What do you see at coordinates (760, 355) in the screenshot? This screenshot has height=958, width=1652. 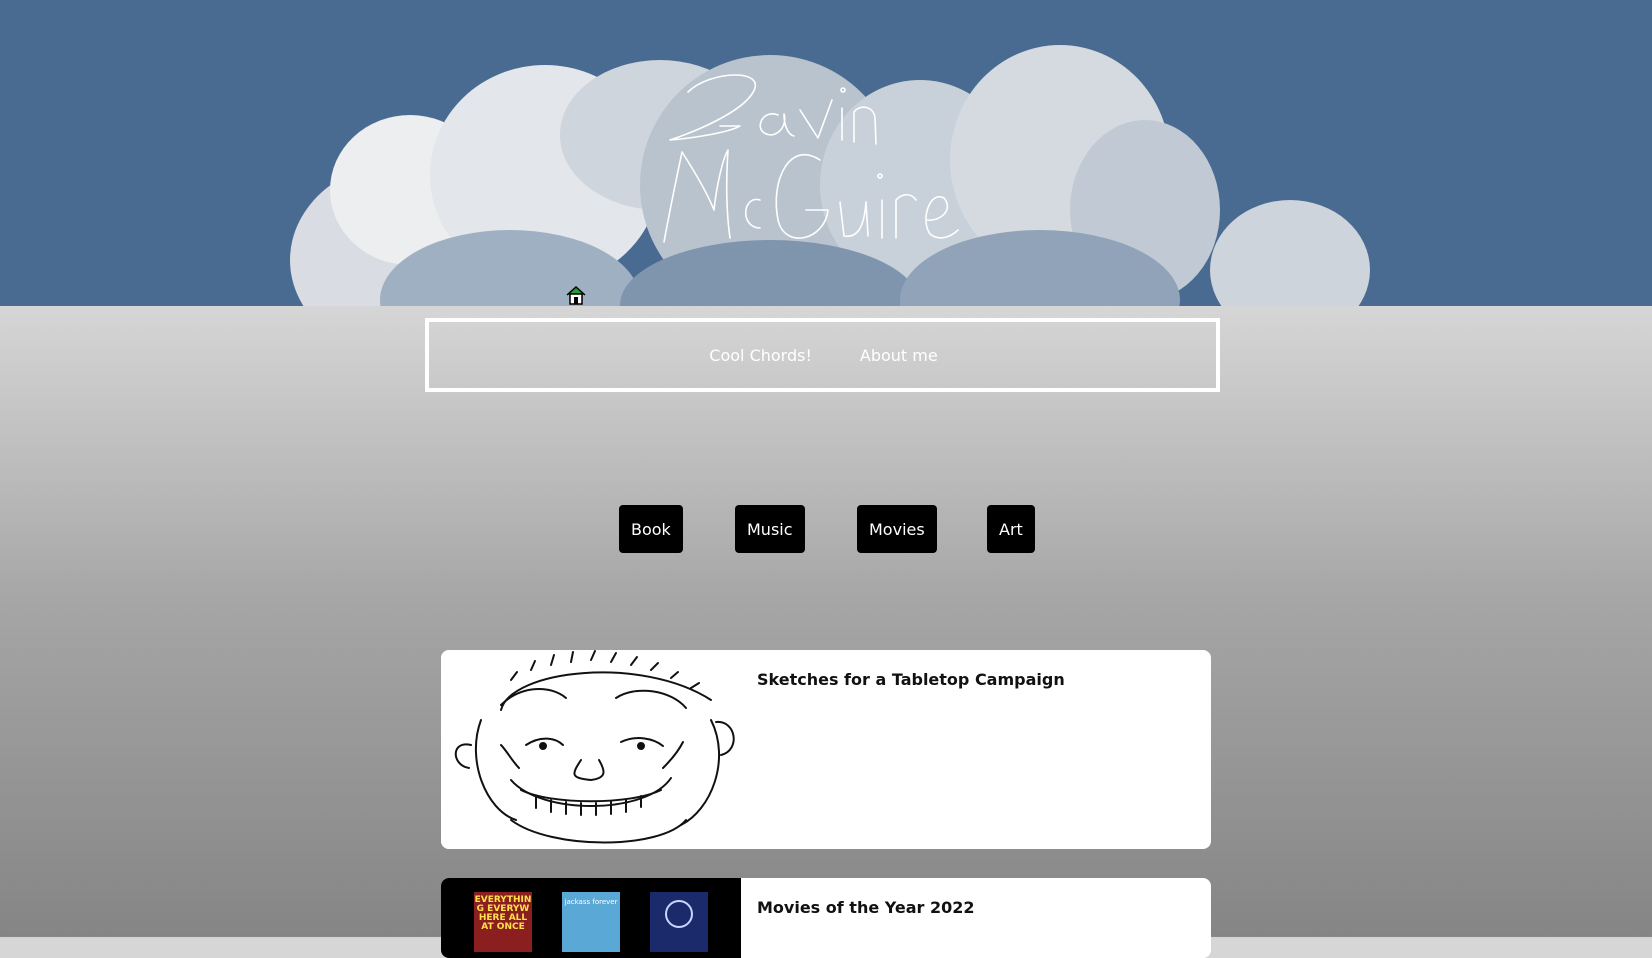 I see `nav-link-cool-chords: Cool Chords!` at bounding box center [760, 355].